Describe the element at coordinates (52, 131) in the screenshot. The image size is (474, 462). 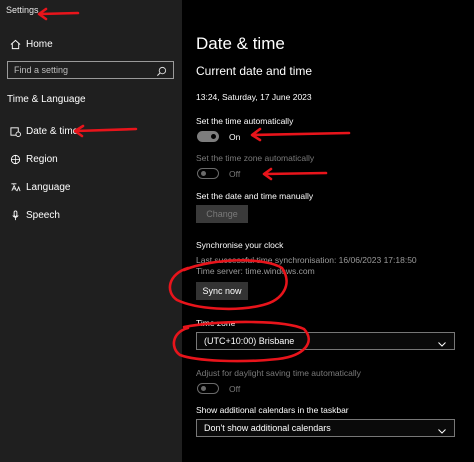
I see `sidebar-item-label: Date & time` at that location.